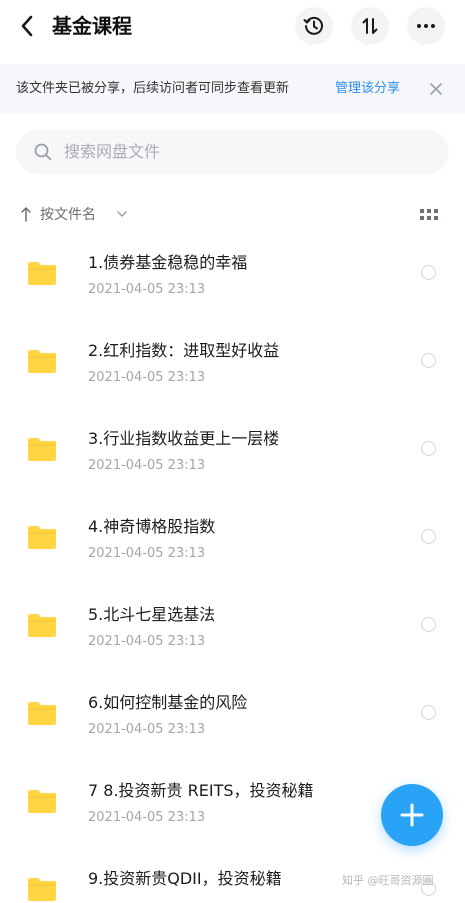 The height and width of the screenshot is (903, 465). I want to click on back-button, so click(27, 26).